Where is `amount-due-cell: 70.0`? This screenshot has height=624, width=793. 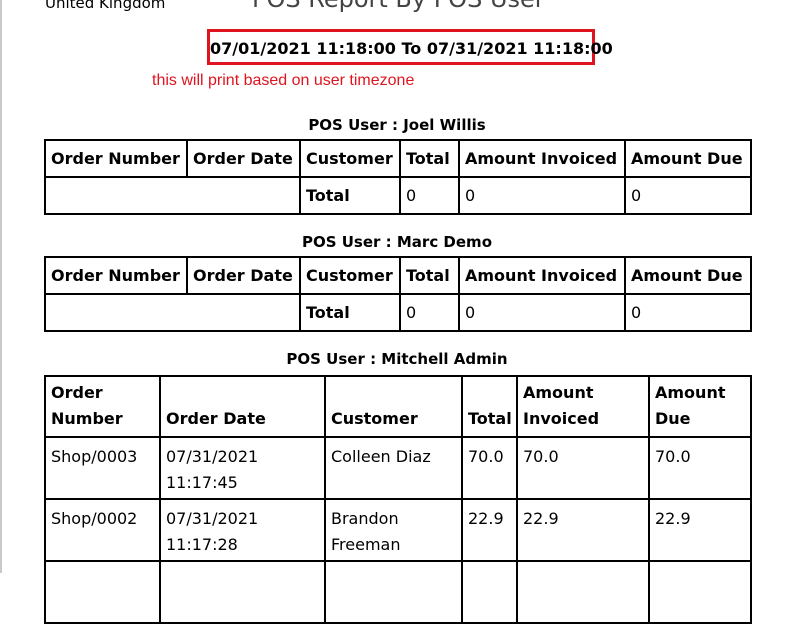
amount-due-cell: 70.0 is located at coordinates (700, 468).